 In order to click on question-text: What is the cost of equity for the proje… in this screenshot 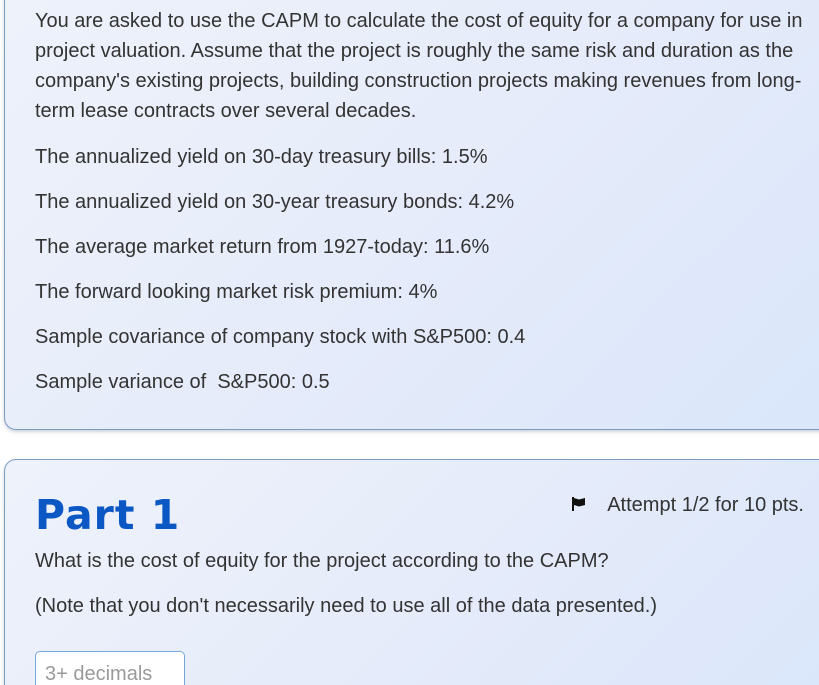, I will do `click(322, 561)`.